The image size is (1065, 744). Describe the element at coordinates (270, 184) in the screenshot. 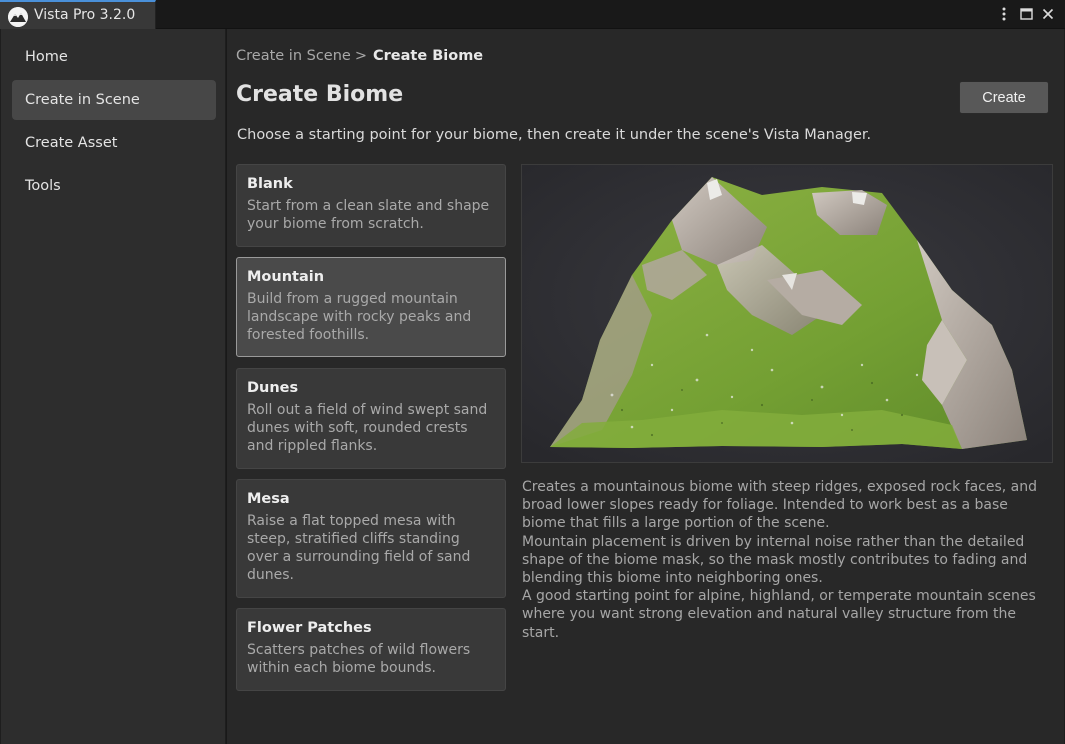

I see `template-title: Blank` at that location.